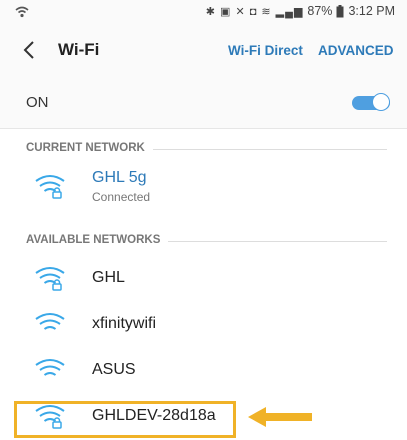  Describe the element at coordinates (121, 197) in the screenshot. I see `network-status: Connected` at that location.